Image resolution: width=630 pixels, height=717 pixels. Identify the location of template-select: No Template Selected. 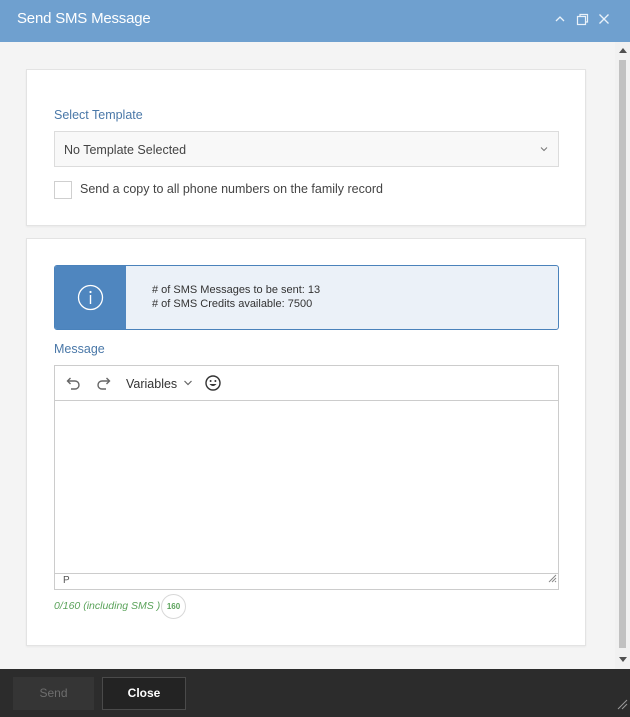
(306, 149).